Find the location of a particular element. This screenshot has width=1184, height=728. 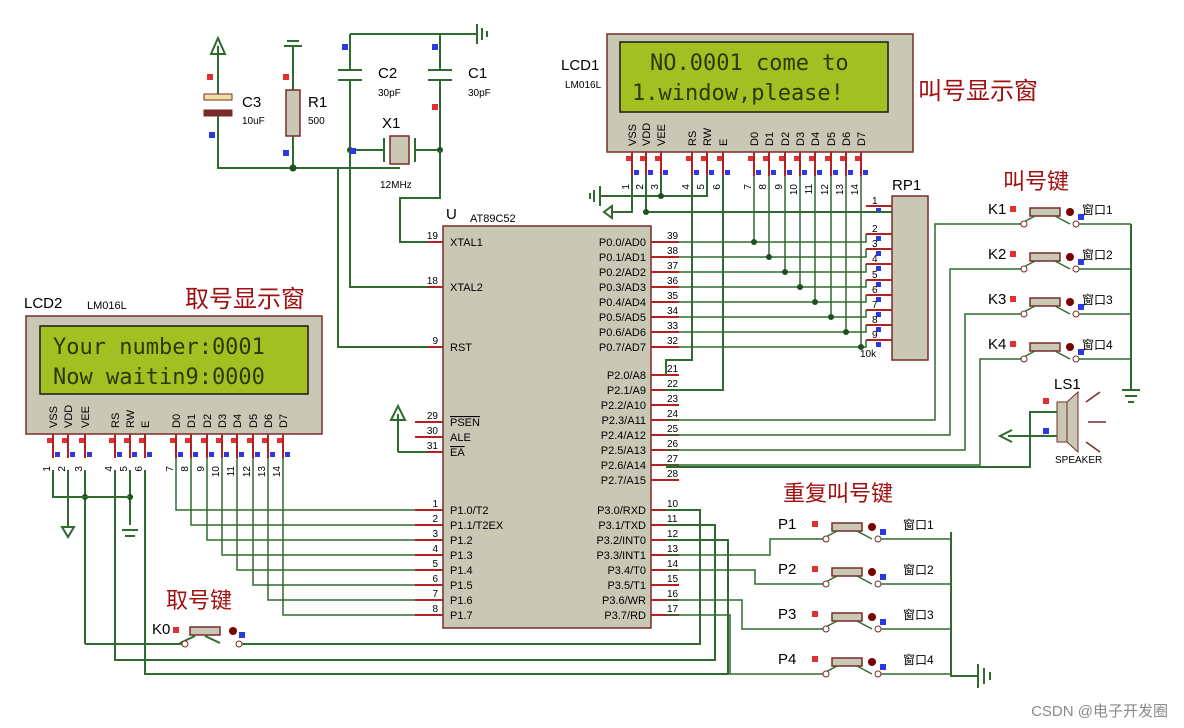

mcu-pin-label: P1.7 is located at coordinates (461, 616).